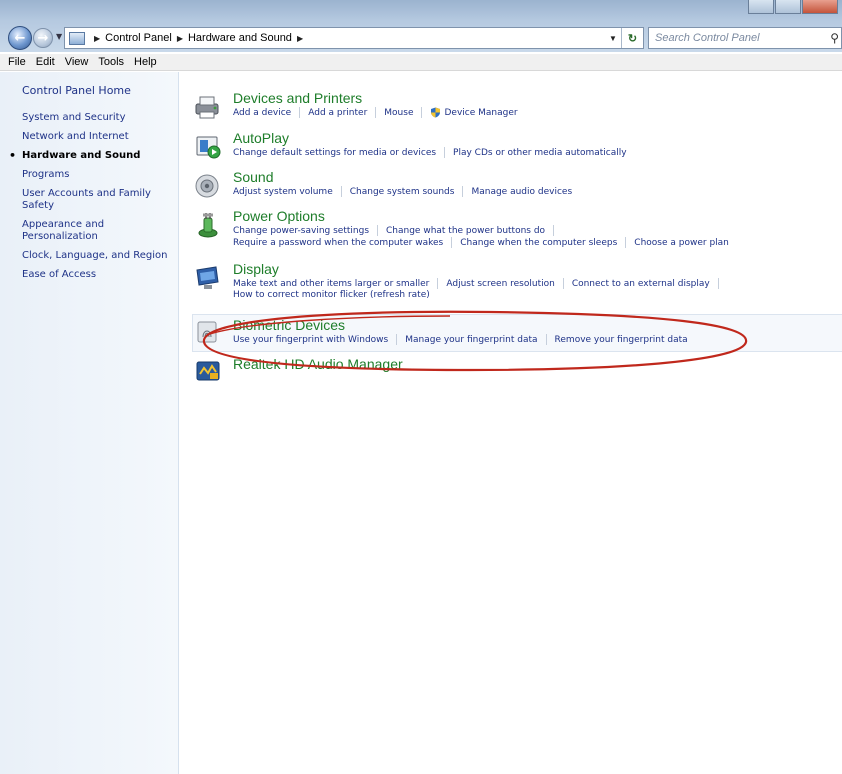 The height and width of the screenshot is (774, 842). What do you see at coordinates (788, 7) in the screenshot?
I see `maximize-button` at bounding box center [788, 7].